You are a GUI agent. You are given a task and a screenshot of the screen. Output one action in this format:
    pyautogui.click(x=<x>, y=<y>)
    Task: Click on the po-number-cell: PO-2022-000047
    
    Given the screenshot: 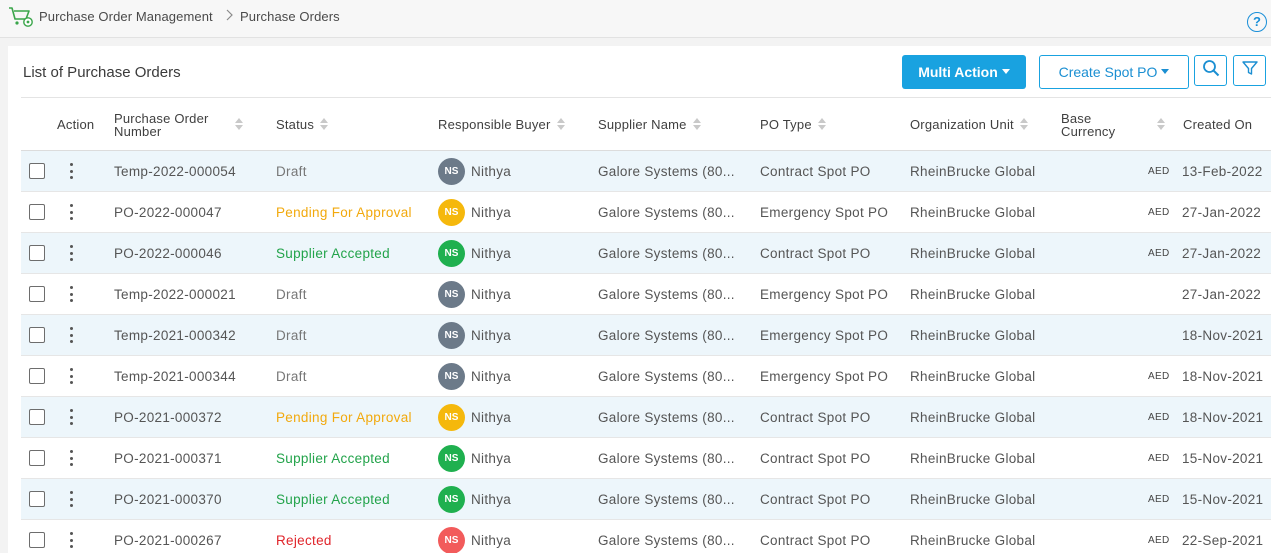 What is the action you would take?
    pyautogui.click(x=189, y=212)
    